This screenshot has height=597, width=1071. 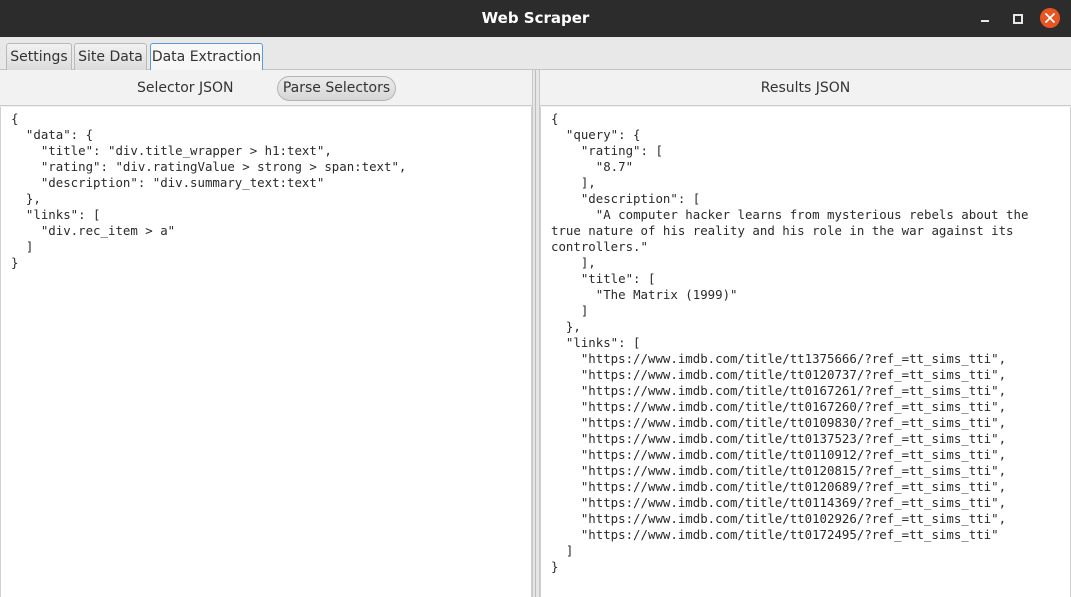 I want to click on selector-panel-header: Selector JSON Parse Selectors, so click(x=266, y=88).